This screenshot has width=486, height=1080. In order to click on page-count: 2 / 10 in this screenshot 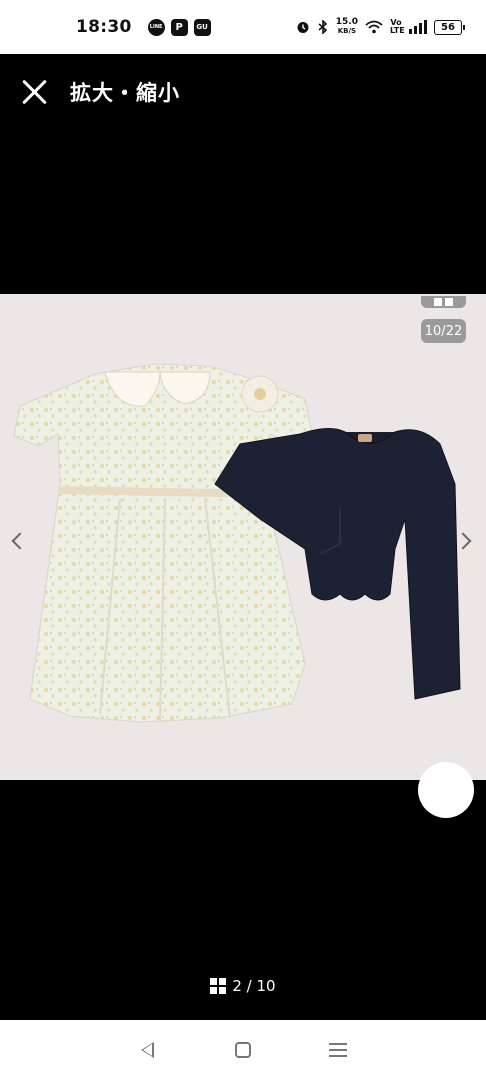, I will do `click(254, 986)`.